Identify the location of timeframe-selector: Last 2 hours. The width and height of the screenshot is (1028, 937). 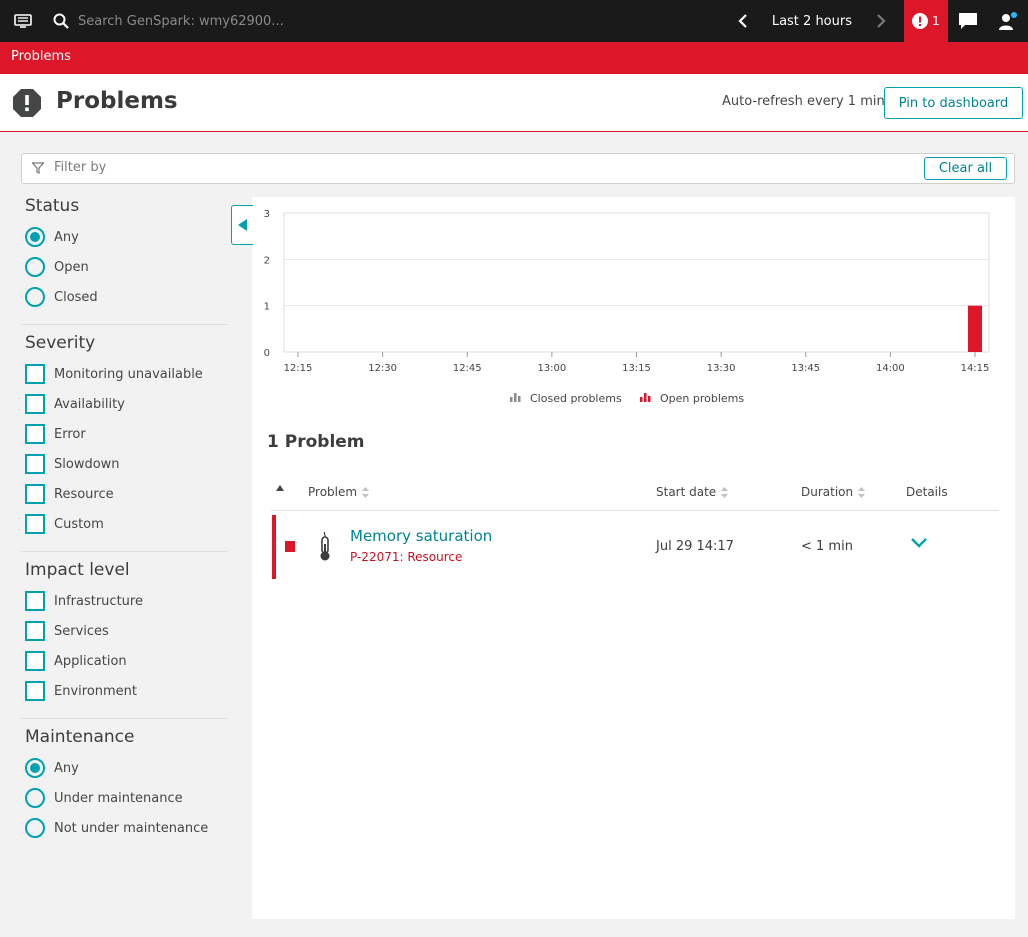
(812, 21).